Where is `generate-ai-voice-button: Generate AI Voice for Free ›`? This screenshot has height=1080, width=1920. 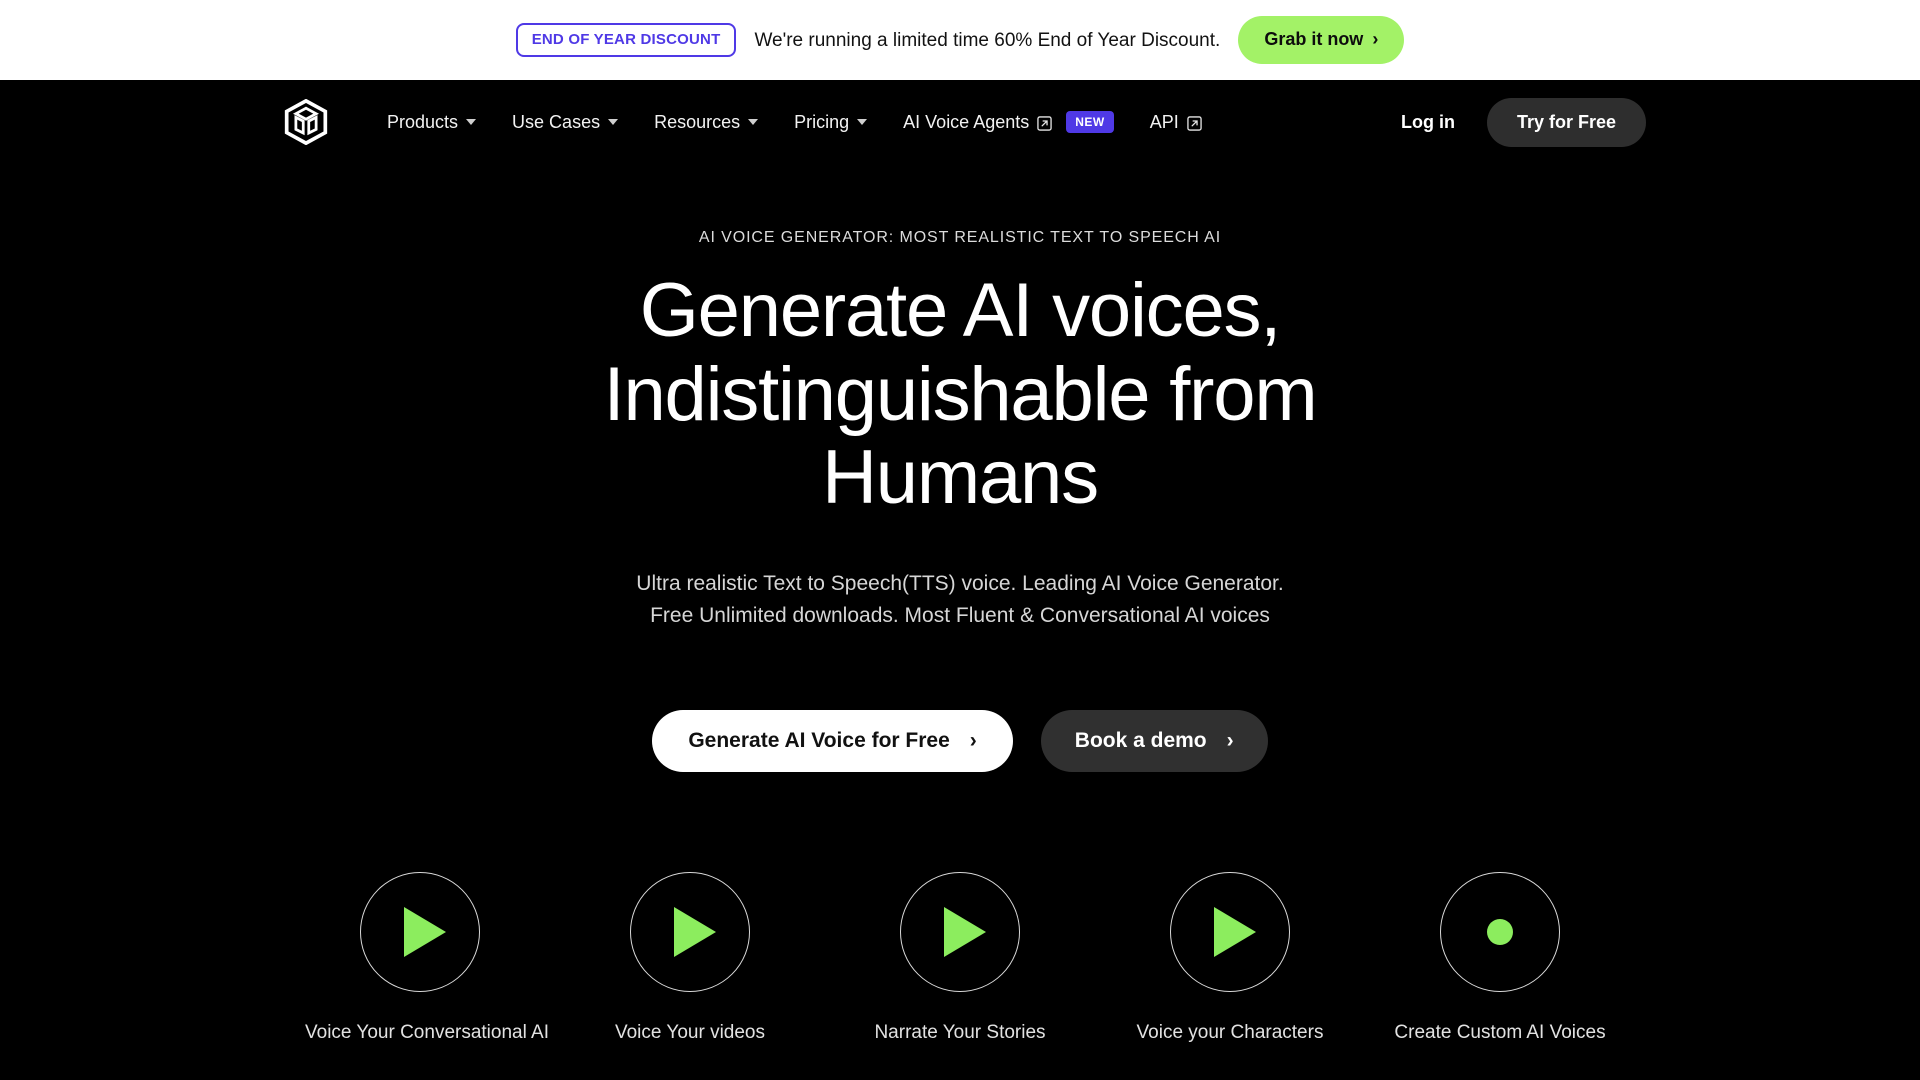 generate-ai-voice-button: Generate AI Voice for Free › is located at coordinates (832, 740).